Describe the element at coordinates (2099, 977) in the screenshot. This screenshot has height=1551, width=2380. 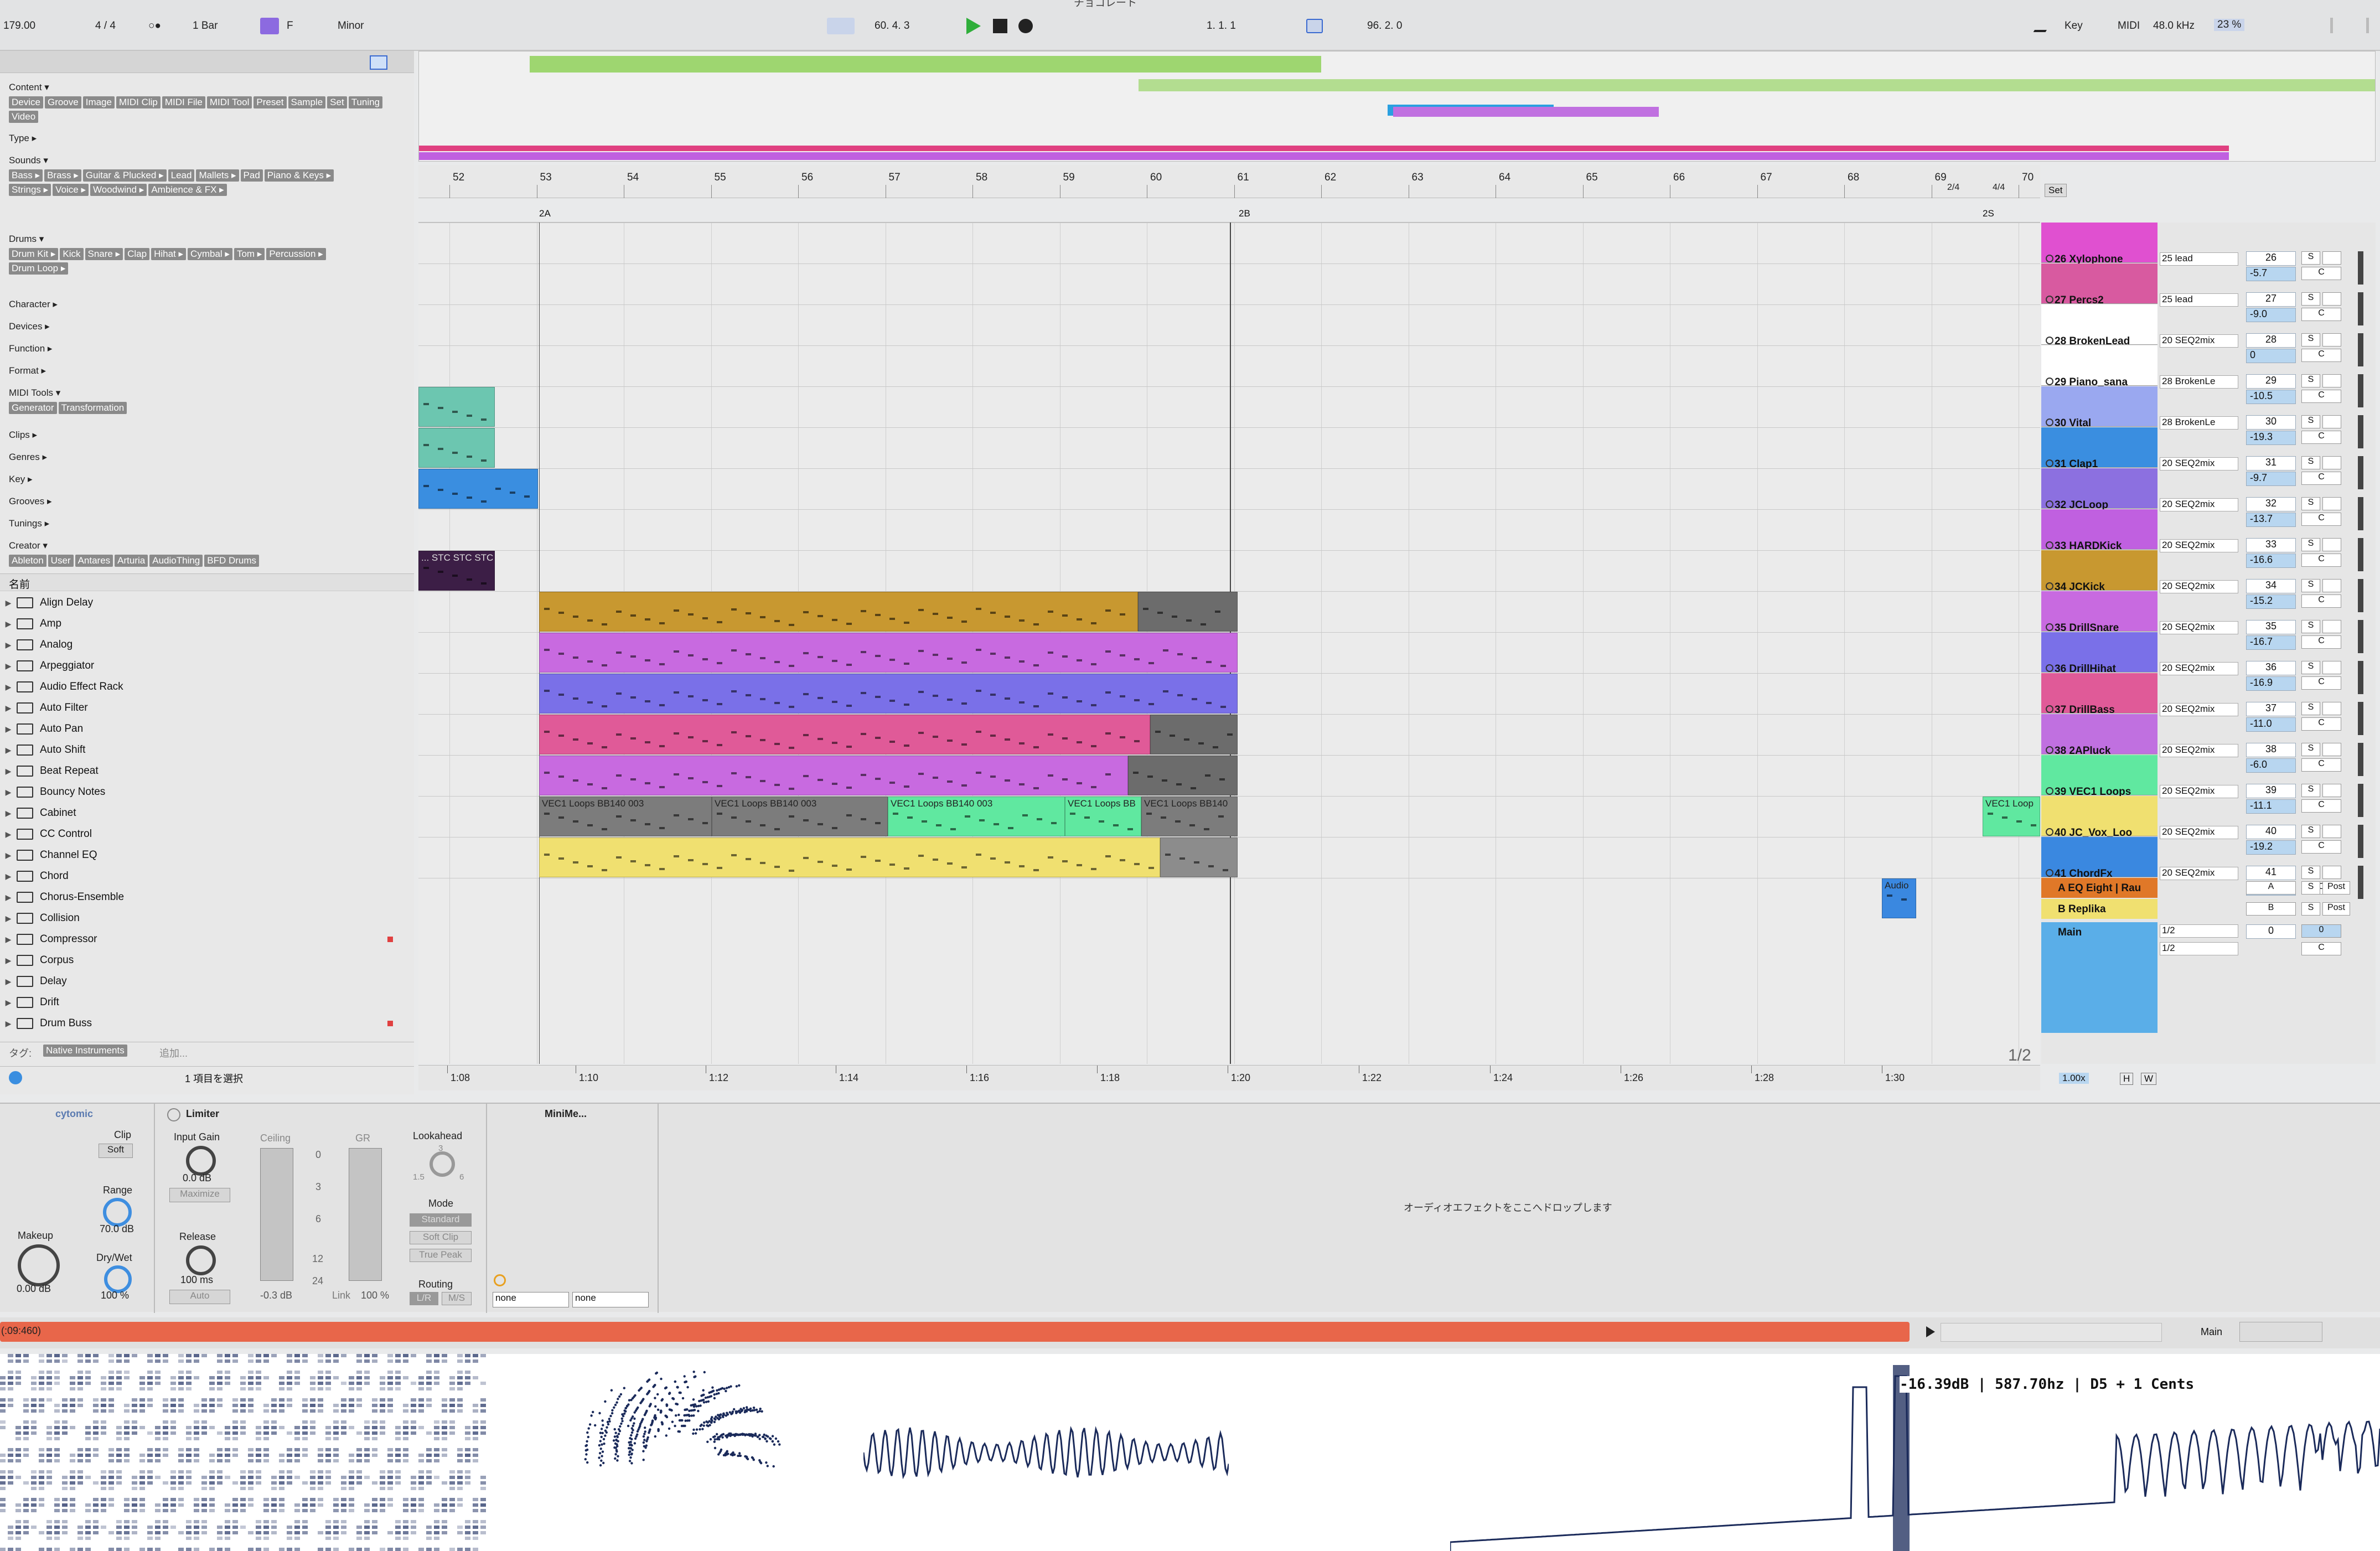
I see `main-track-header` at that location.